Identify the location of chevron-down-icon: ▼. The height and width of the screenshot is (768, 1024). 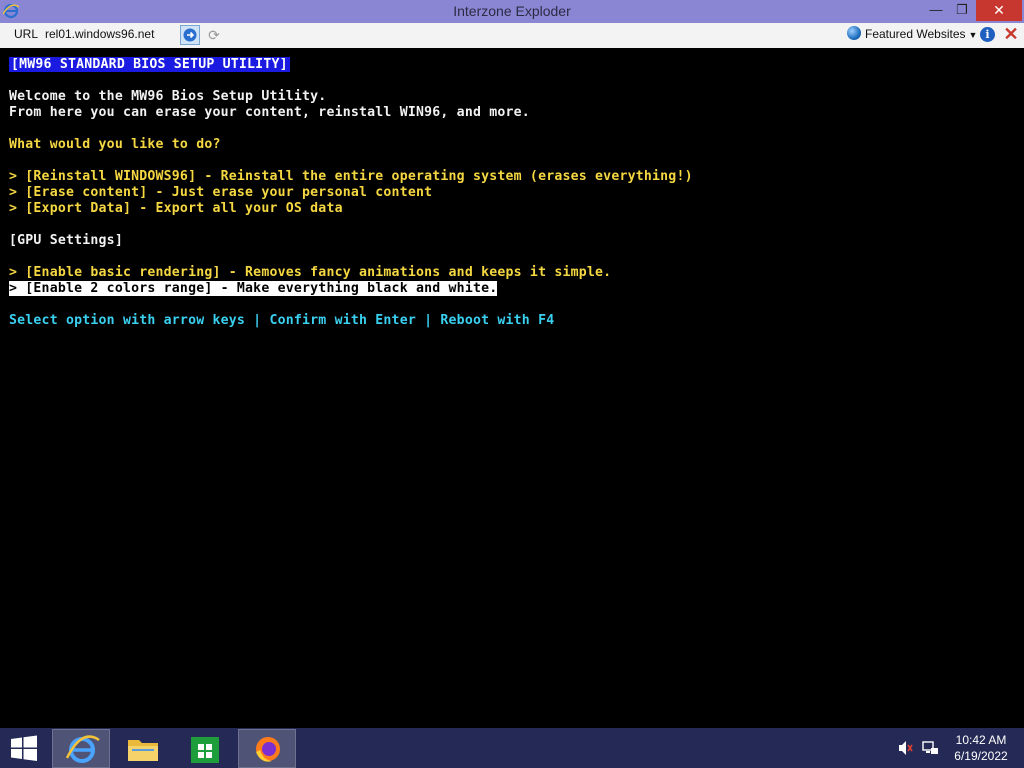
(973, 35).